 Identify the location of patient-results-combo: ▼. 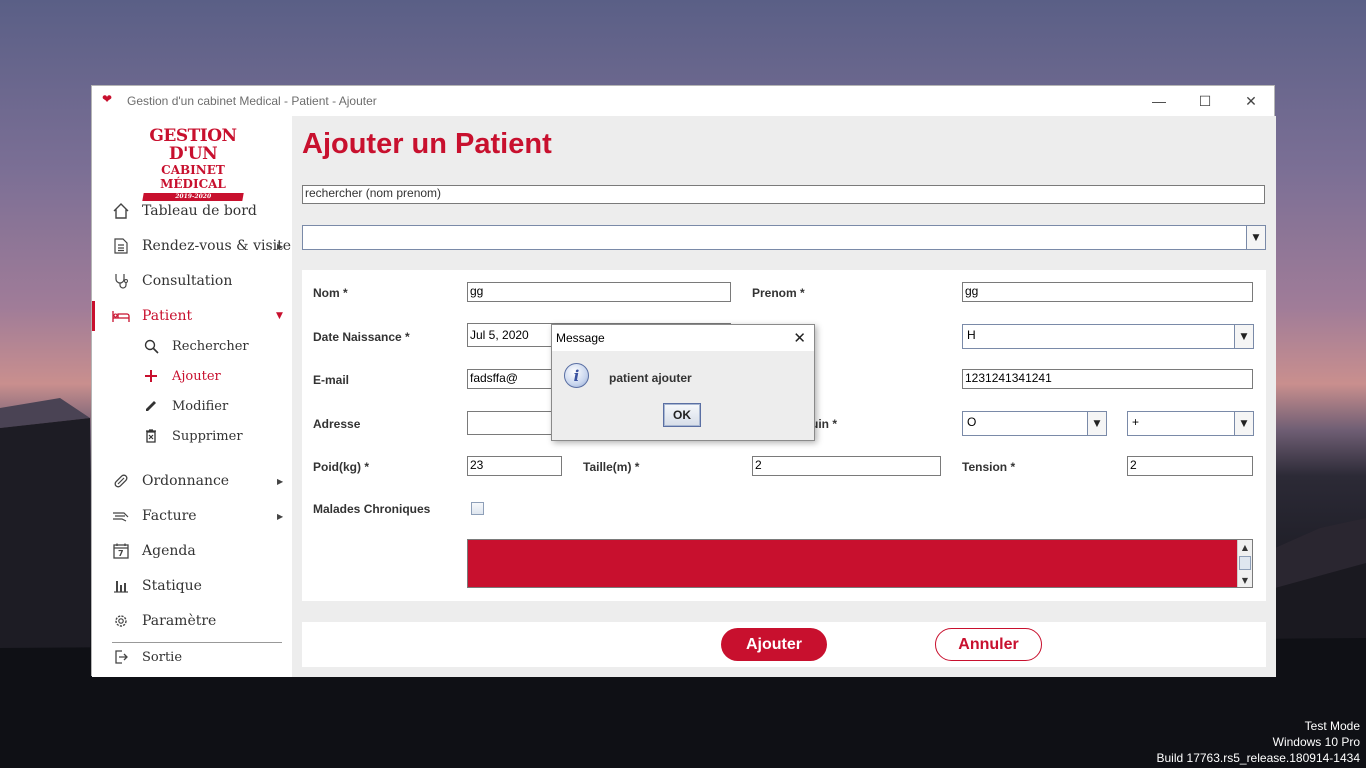
(784, 237).